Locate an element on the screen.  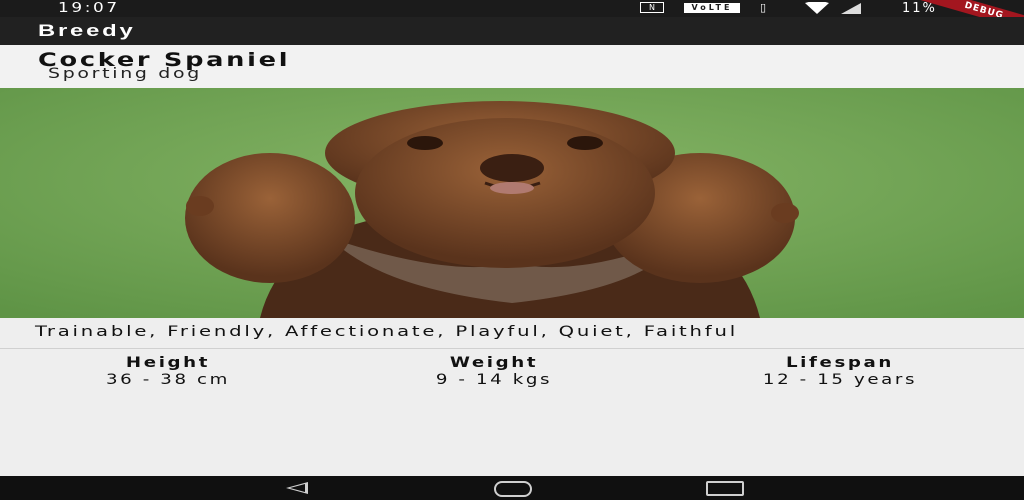
vibrate-icon: ▯ is located at coordinates (763, 7).